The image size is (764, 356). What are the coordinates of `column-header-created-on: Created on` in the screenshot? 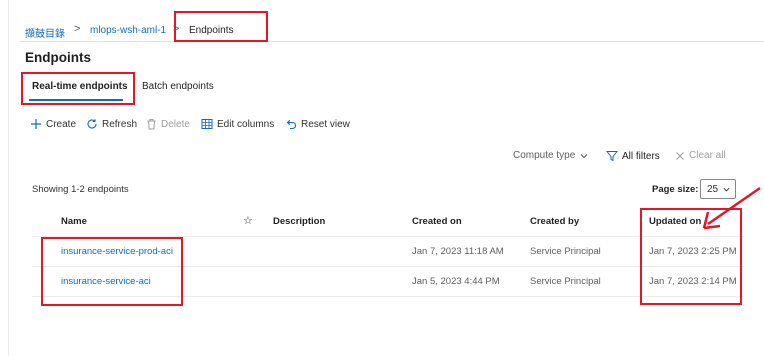 It's located at (437, 221).